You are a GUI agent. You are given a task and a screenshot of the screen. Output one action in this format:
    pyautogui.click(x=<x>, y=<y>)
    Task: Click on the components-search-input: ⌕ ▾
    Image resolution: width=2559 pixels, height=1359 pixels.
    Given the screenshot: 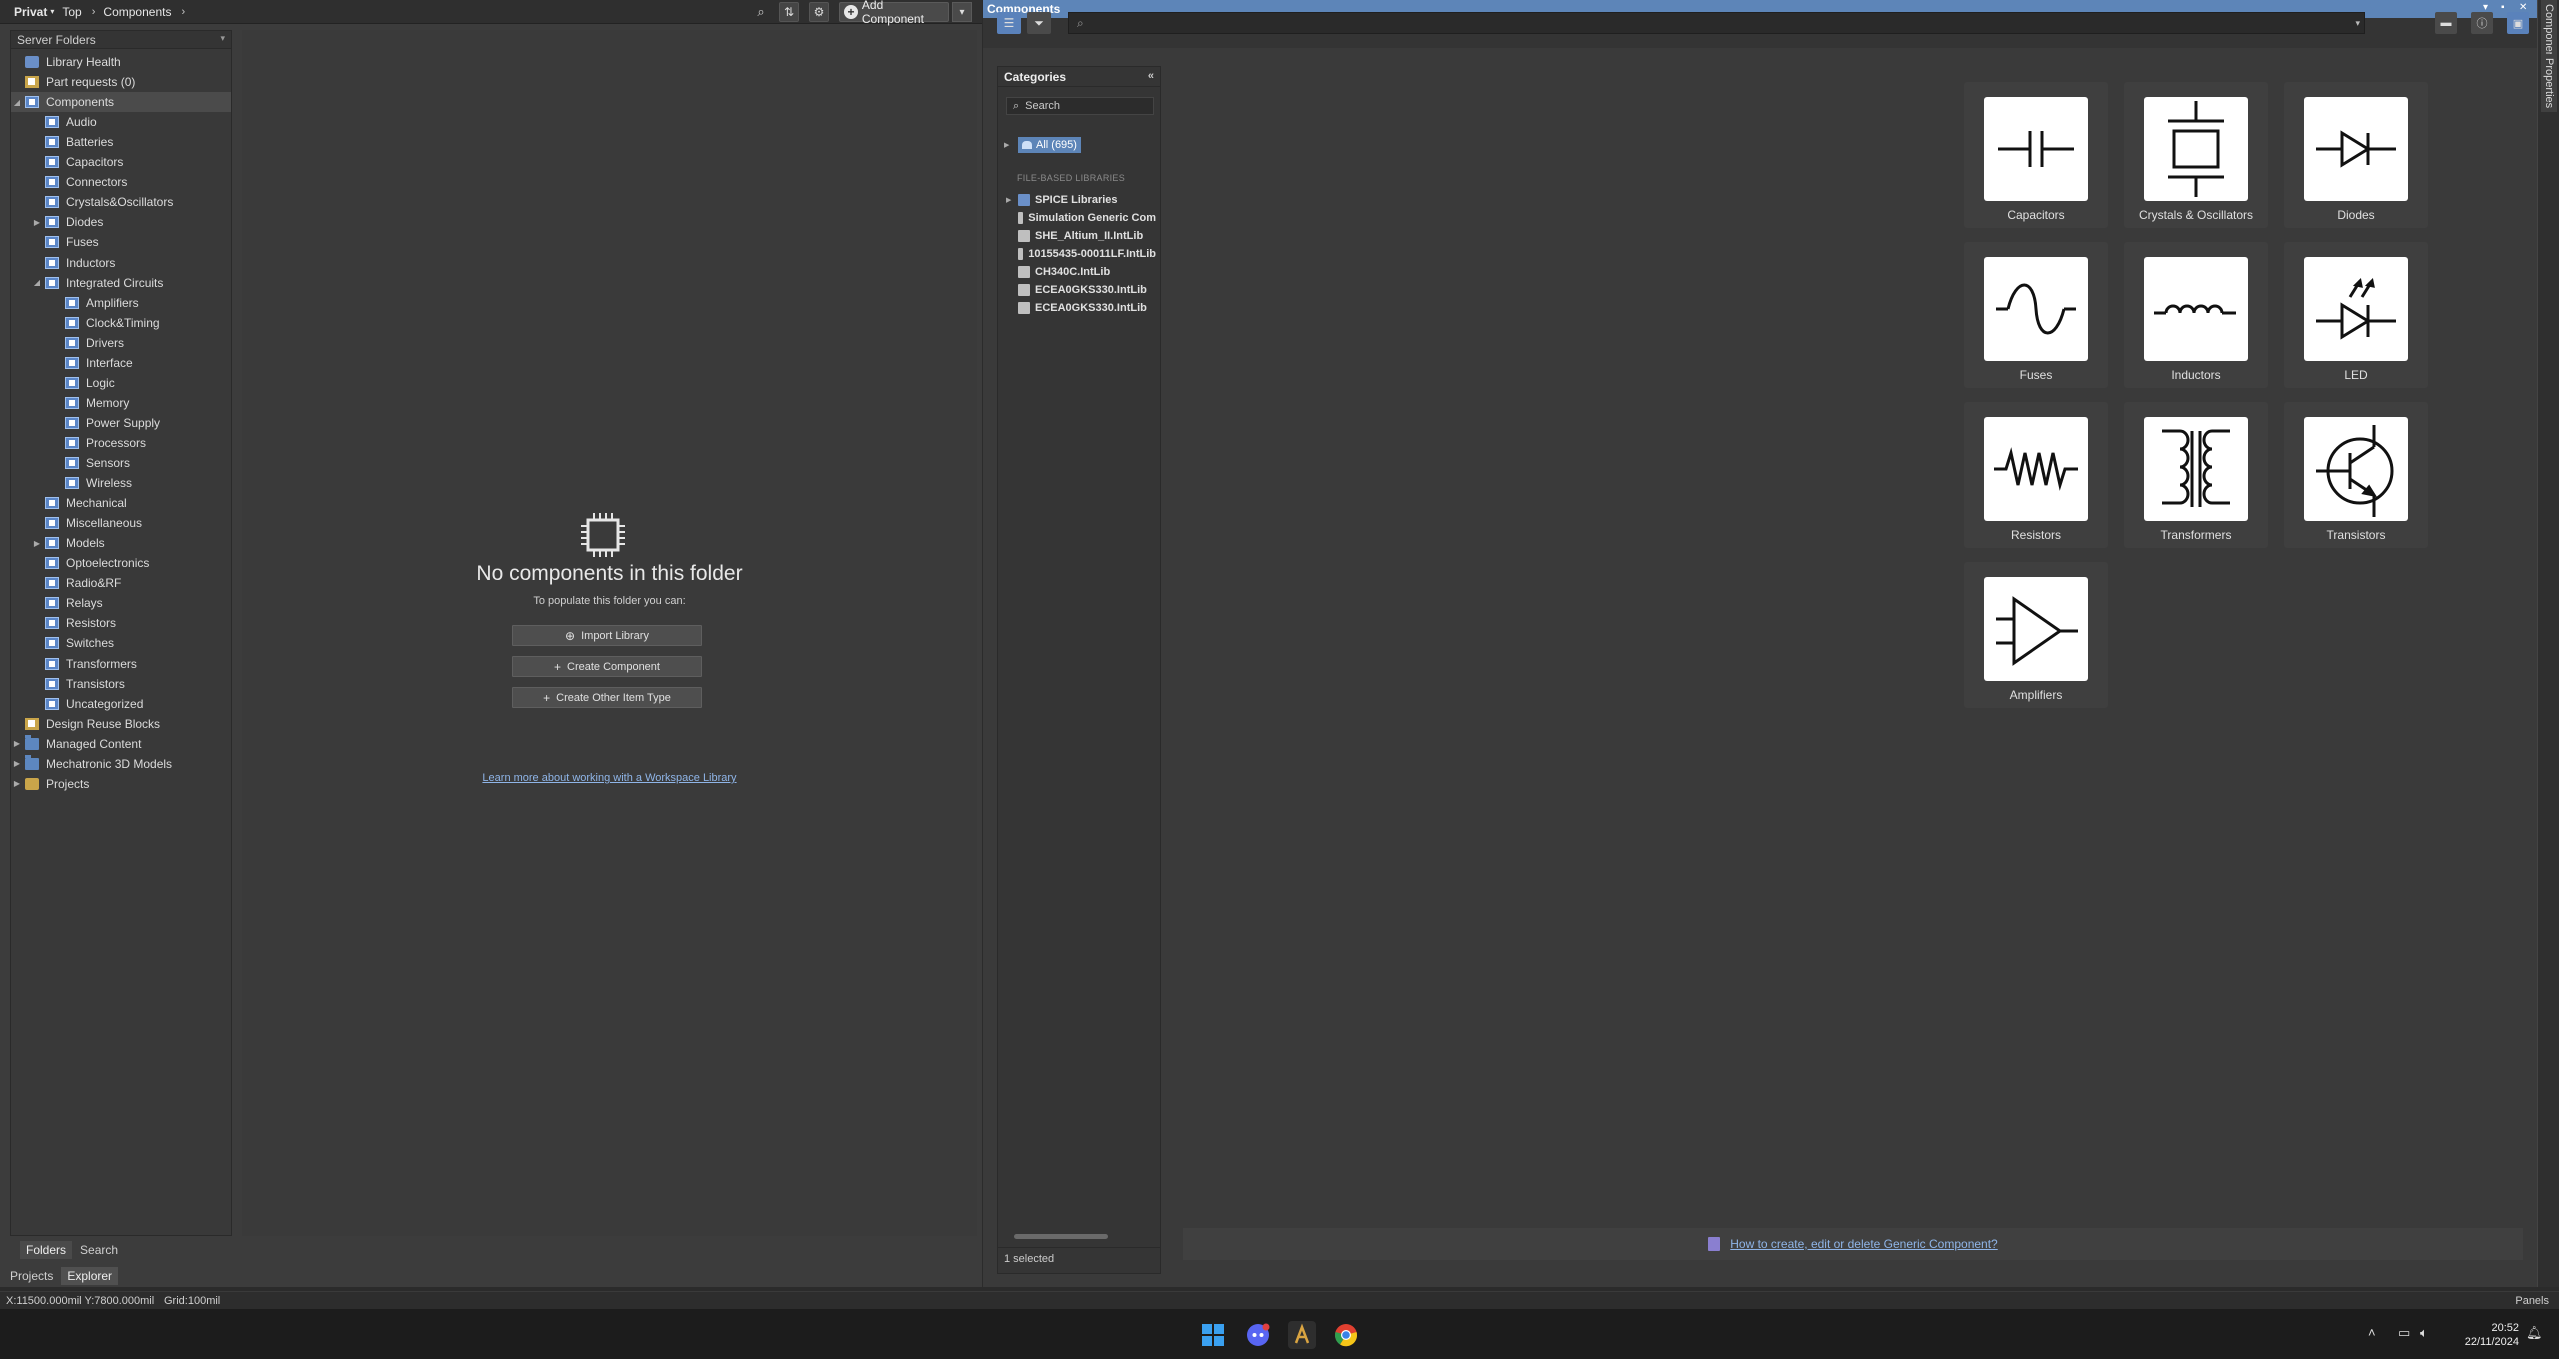 What is the action you would take?
    pyautogui.click(x=1716, y=23)
    